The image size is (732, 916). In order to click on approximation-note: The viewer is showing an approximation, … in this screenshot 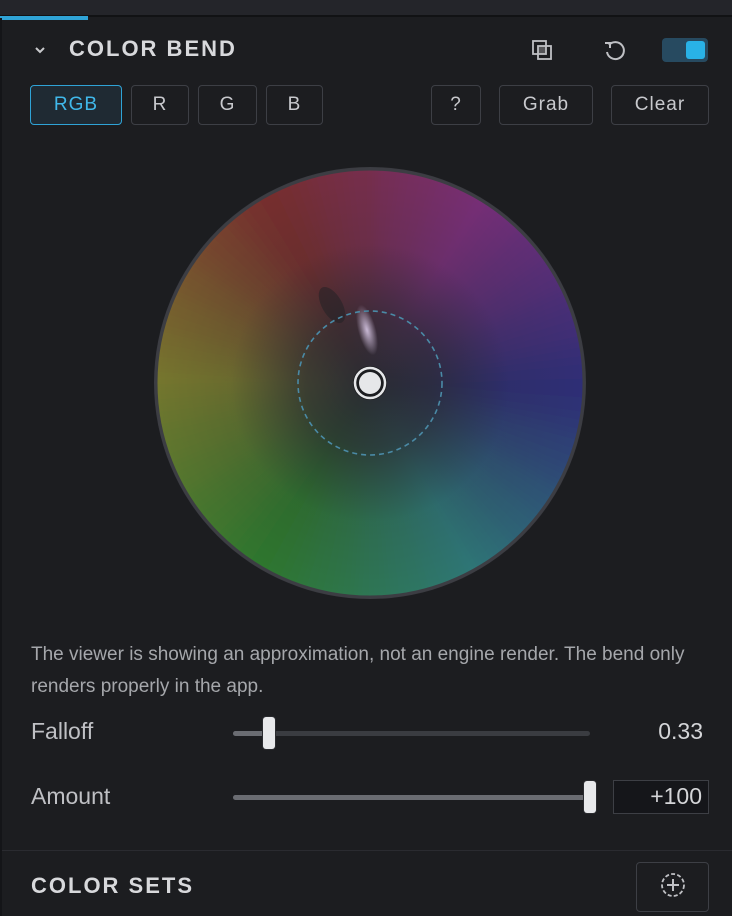, I will do `click(358, 670)`.